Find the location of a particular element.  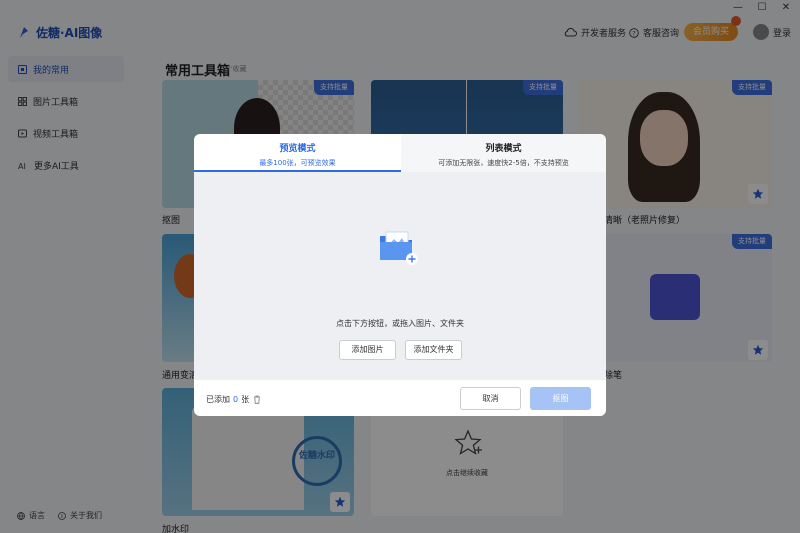

tab-preview-mode: 预览模式 最多100张，可预览效果 is located at coordinates (297, 153).